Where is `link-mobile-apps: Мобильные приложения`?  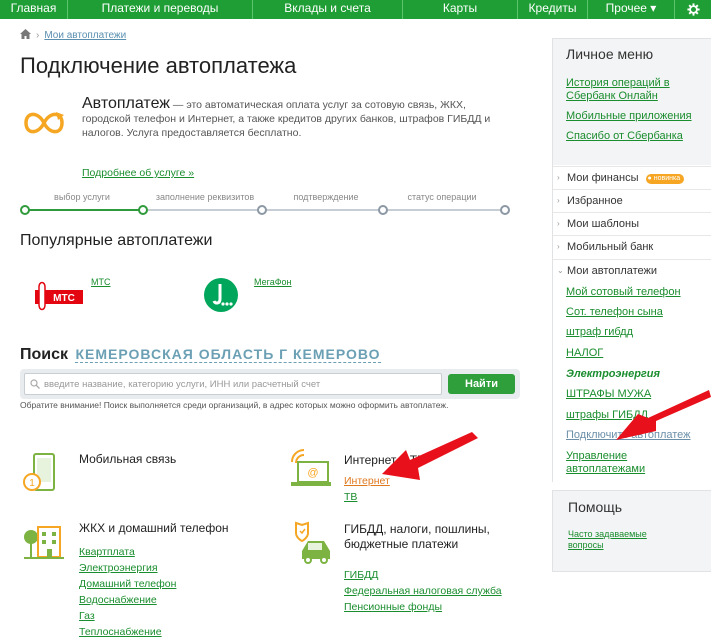 link-mobile-apps: Мобильные приложения is located at coordinates (638, 116).